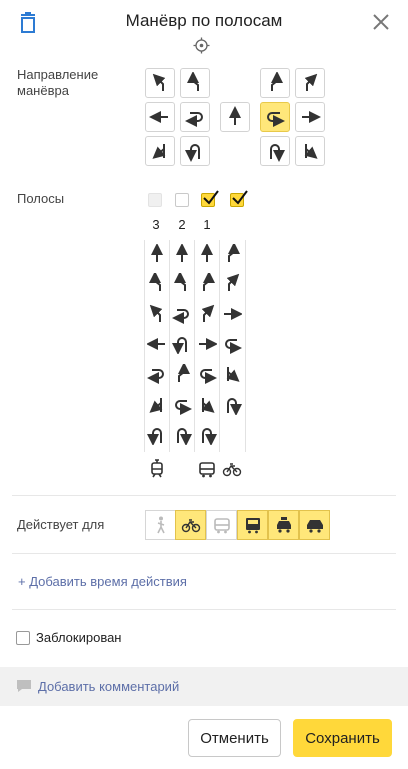 The width and height of the screenshot is (408, 769). I want to click on lane-3-straight-option, so click(157, 253).